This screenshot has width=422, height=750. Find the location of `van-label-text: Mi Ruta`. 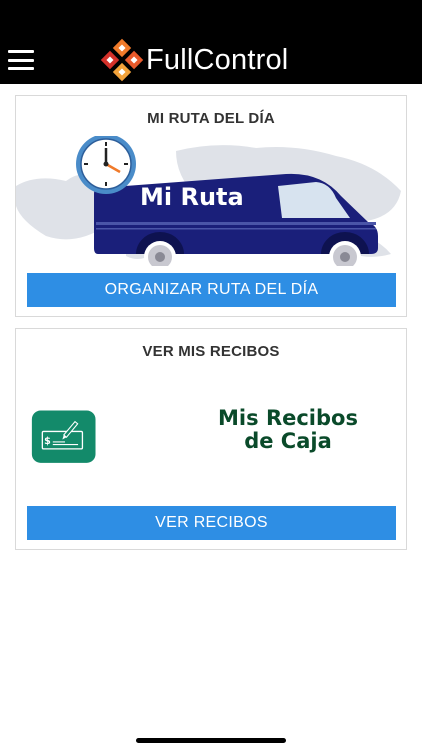

van-label-text: Mi Ruta is located at coordinates (192, 197).